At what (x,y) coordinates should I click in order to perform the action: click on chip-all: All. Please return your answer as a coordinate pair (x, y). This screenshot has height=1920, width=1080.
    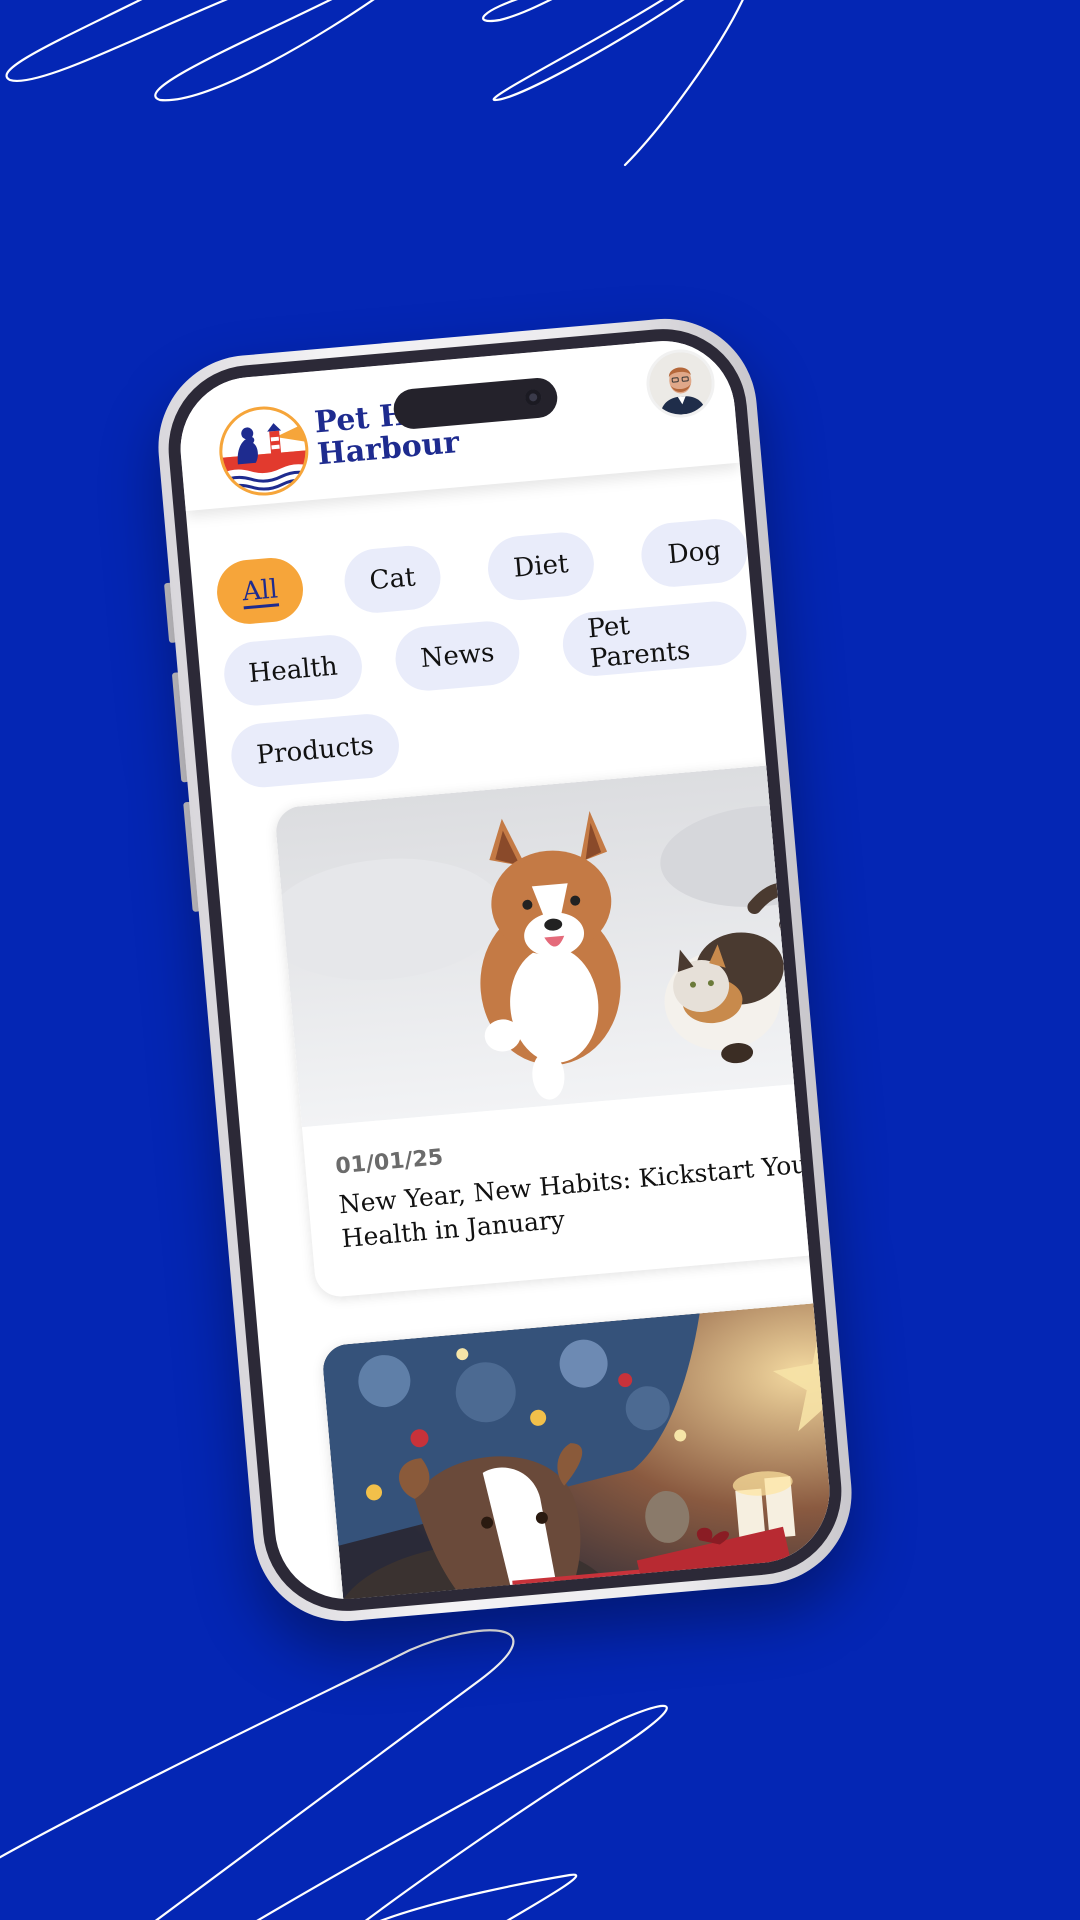
    Looking at the image, I should click on (260, 591).